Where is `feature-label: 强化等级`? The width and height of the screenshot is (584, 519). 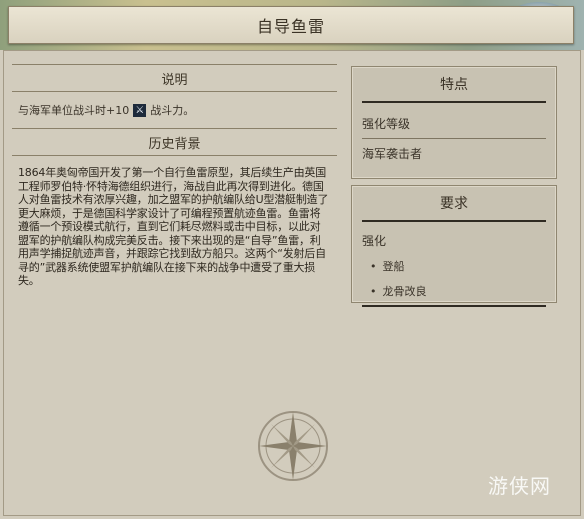
feature-label: 强化等级 is located at coordinates (386, 124).